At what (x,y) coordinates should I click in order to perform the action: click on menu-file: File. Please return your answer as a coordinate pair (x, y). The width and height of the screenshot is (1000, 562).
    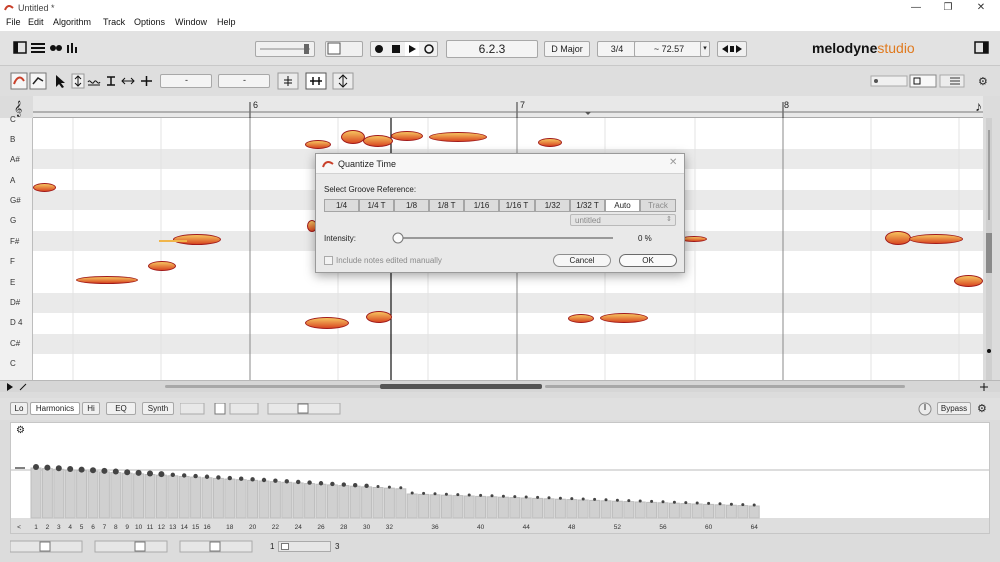
    Looking at the image, I should click on (13, 22).